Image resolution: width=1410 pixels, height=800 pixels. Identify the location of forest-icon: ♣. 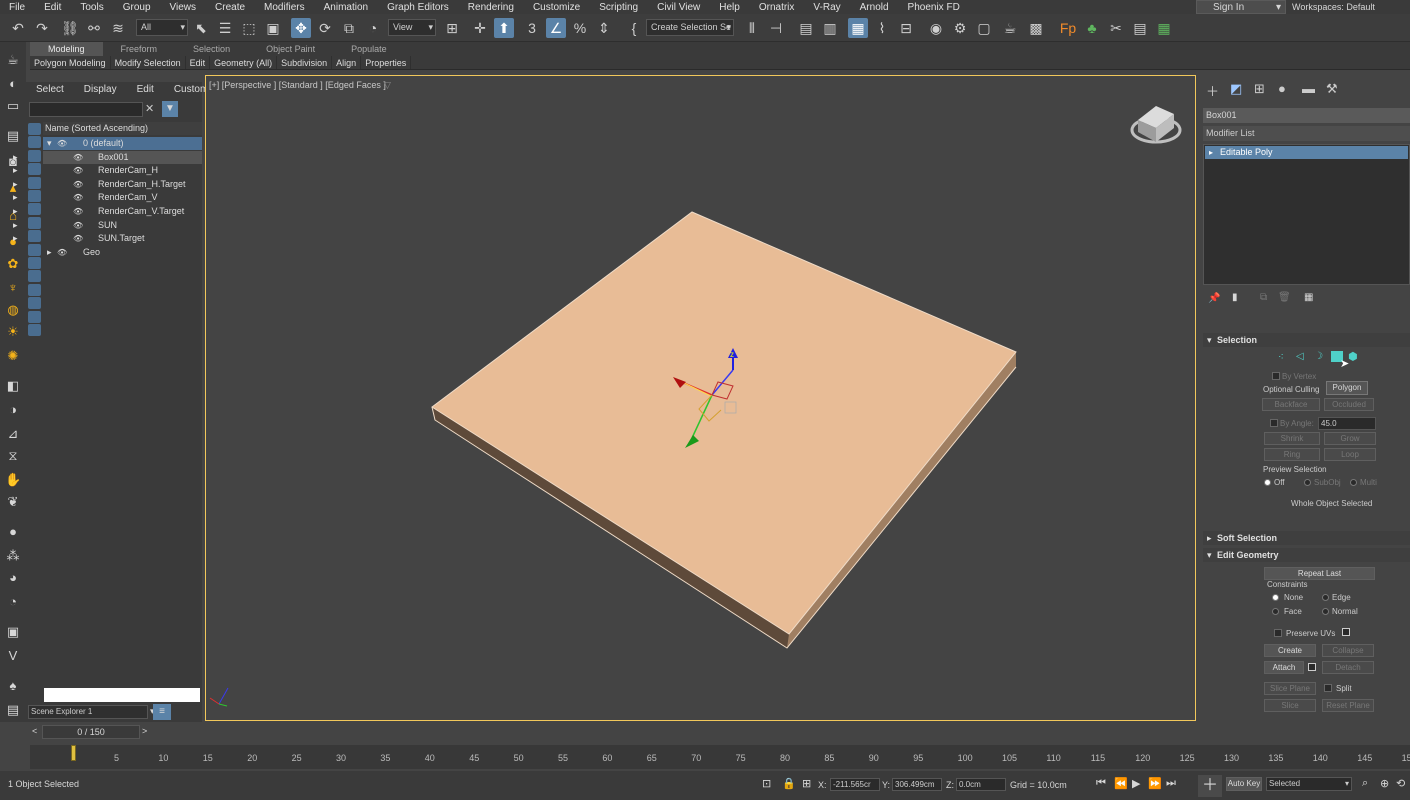
(1092, 28).